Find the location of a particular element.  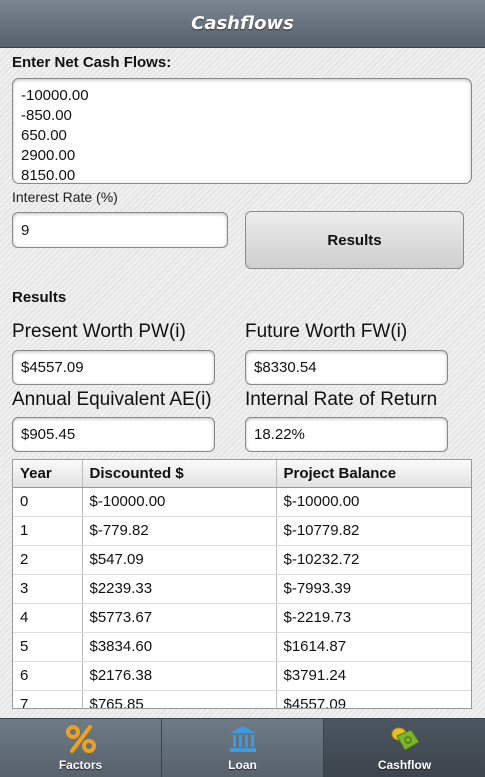

table-row: 2 $547.09 $-10232.72 is located at coordinates (242, 560).